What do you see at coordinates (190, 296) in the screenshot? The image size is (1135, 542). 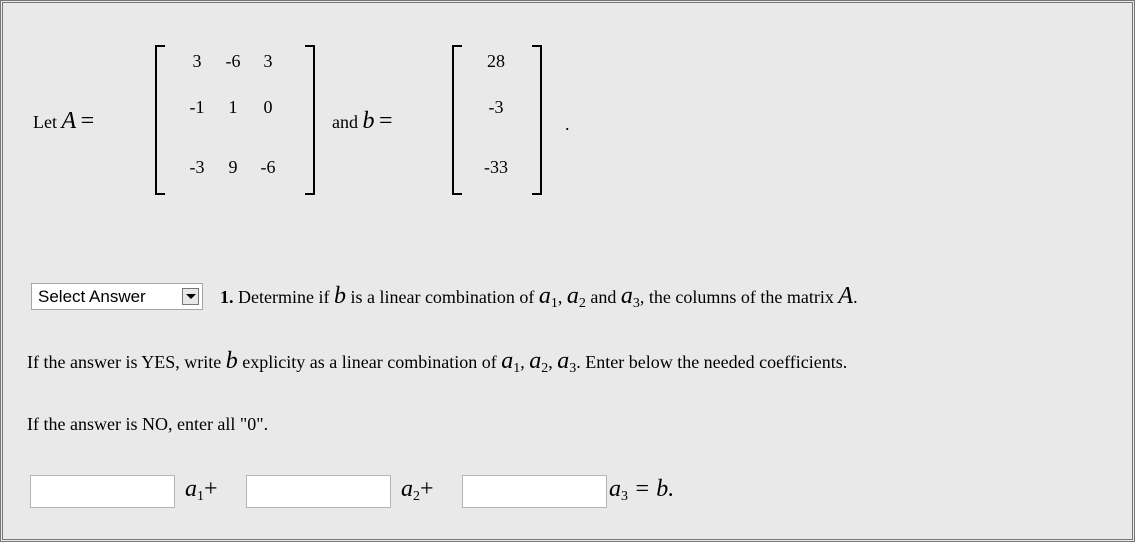 I see `chevron-down-icon` at bounding box center [190, 296].